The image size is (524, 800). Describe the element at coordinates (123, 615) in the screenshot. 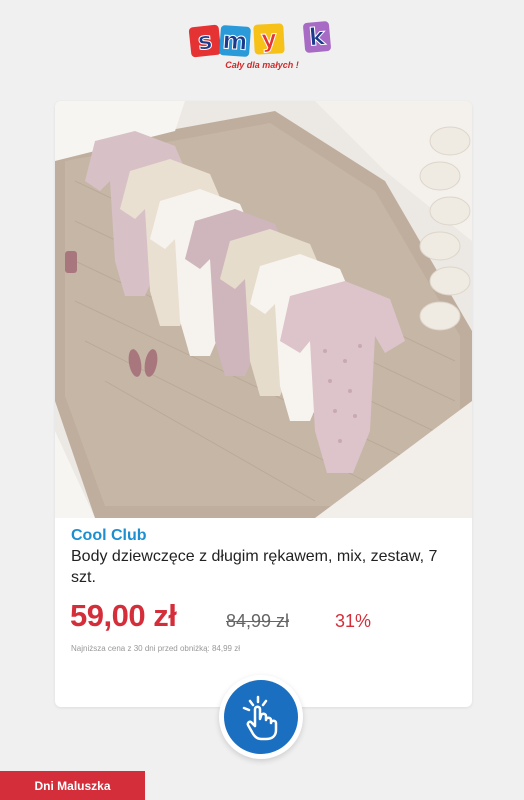

I see `product-price: 59,00 zł` at that location.